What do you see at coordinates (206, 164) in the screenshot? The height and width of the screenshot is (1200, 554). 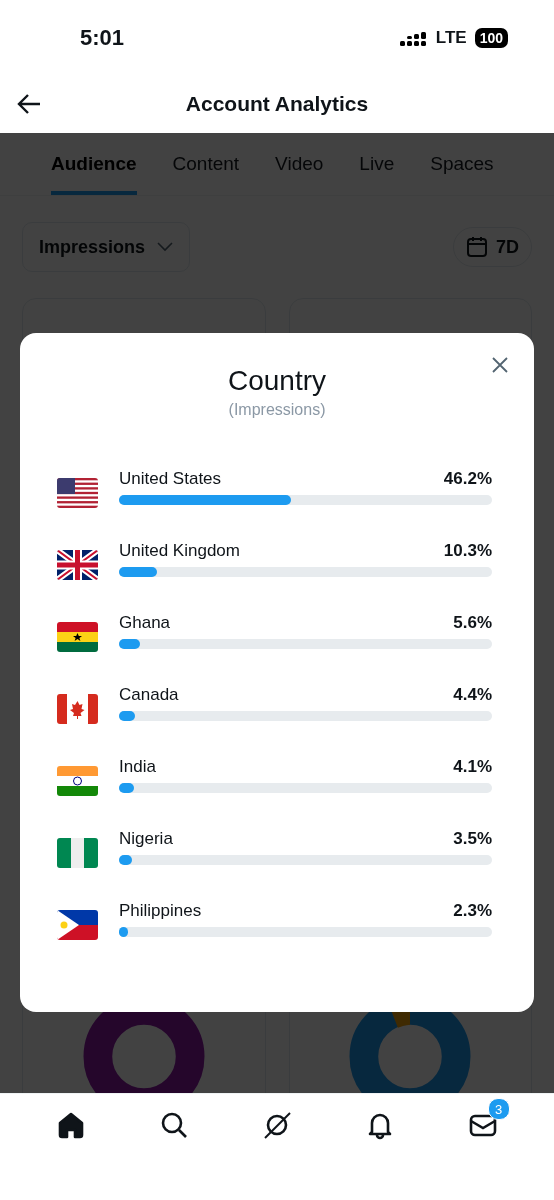 I see `tab: Content` at bounding box center [206, 164].